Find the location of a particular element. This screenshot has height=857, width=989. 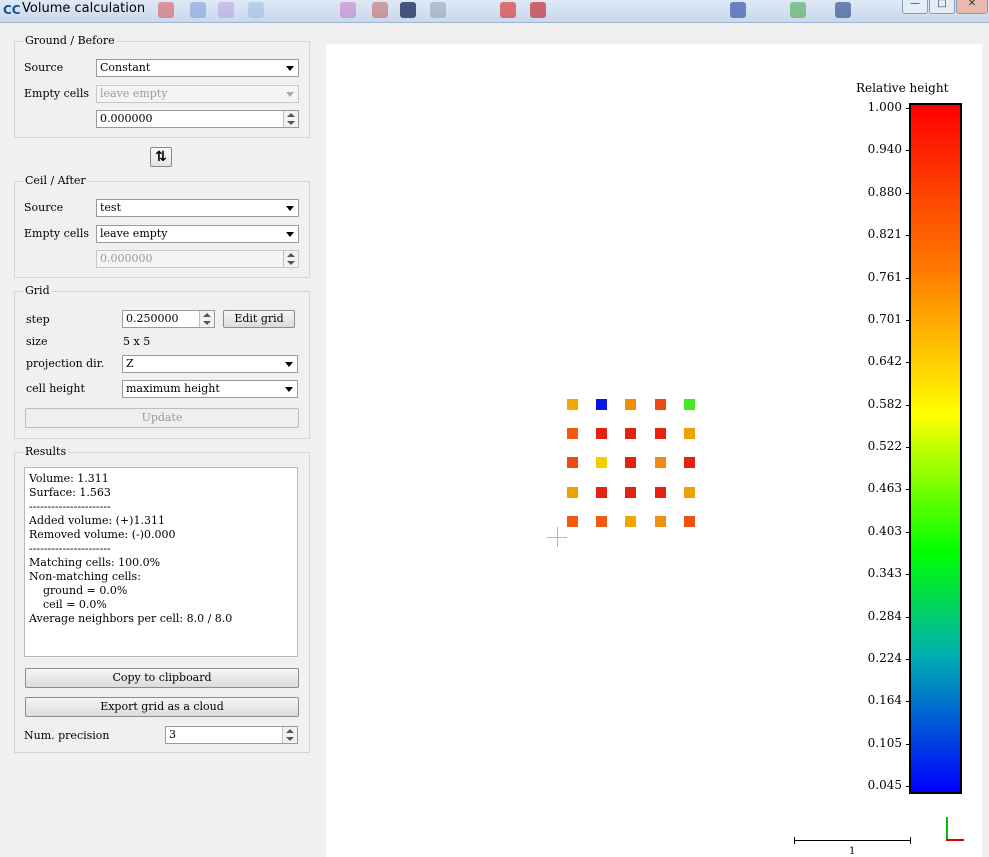

colorbar-tick-label: 0.164 is located at coordinates (884, 700).